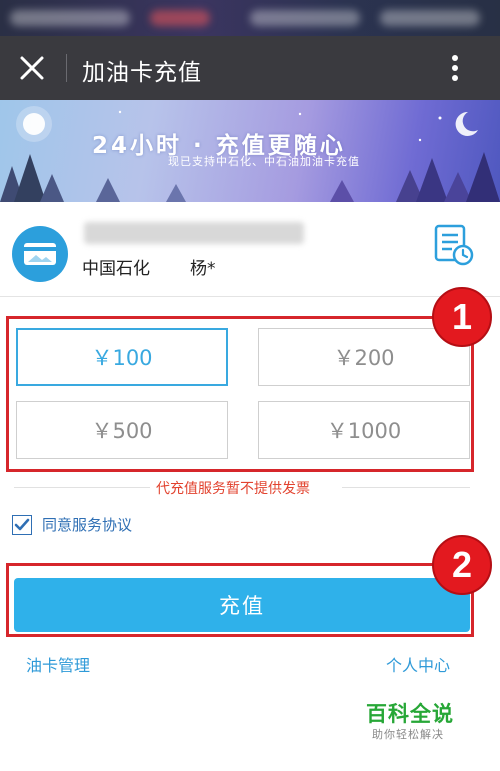  What do you see at coordinates (250, 249) in the screenshot?
I see `card-info` at bounding box center [250, 249].